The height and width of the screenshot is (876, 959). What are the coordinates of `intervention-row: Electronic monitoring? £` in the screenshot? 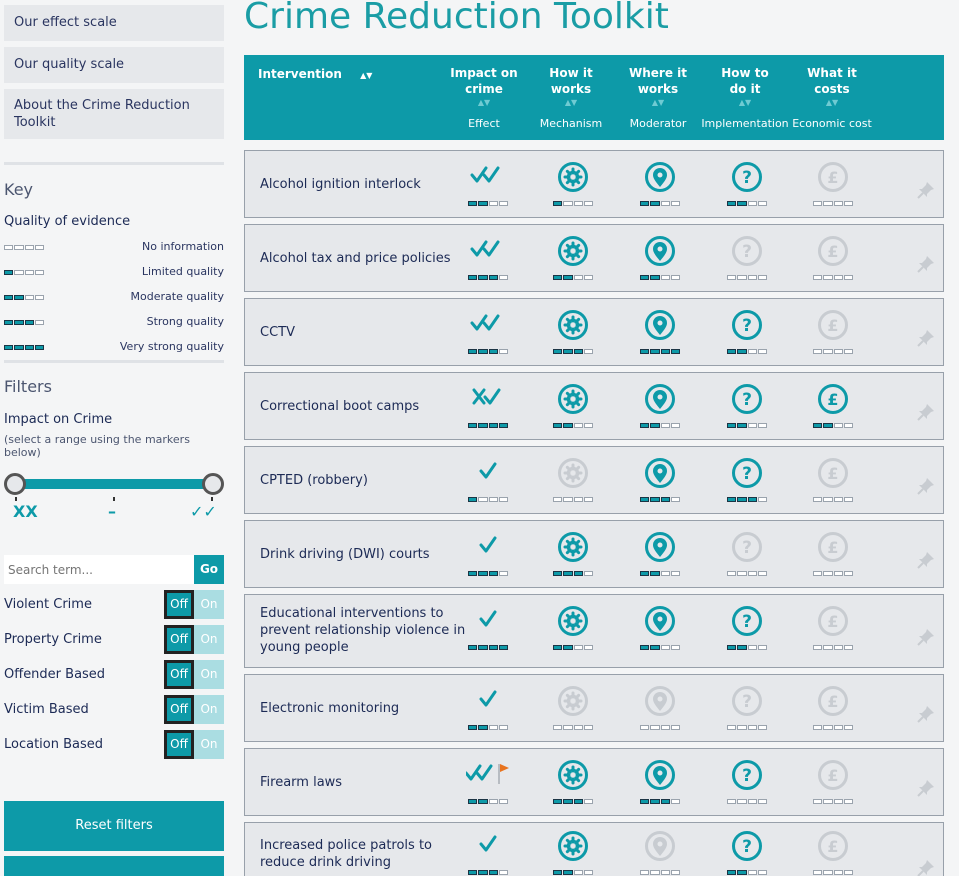 It's located at (594, 708).